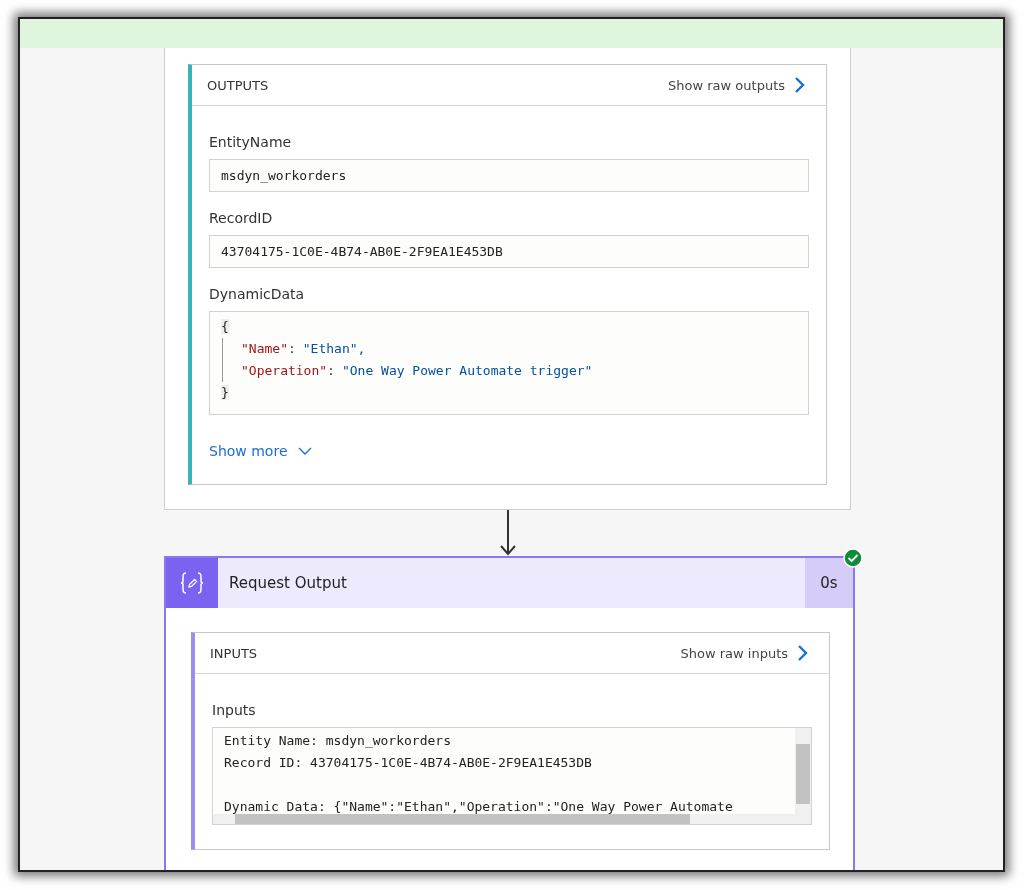  I want to click on field-label: EntityName, so click(251, 142).